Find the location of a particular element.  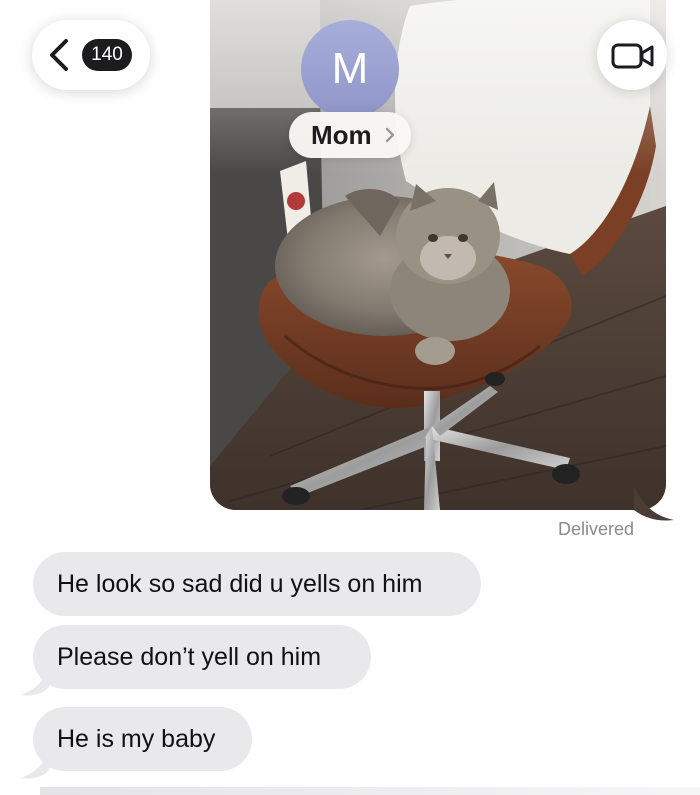

chevron-right-icon is located at coordinates (390, 135).